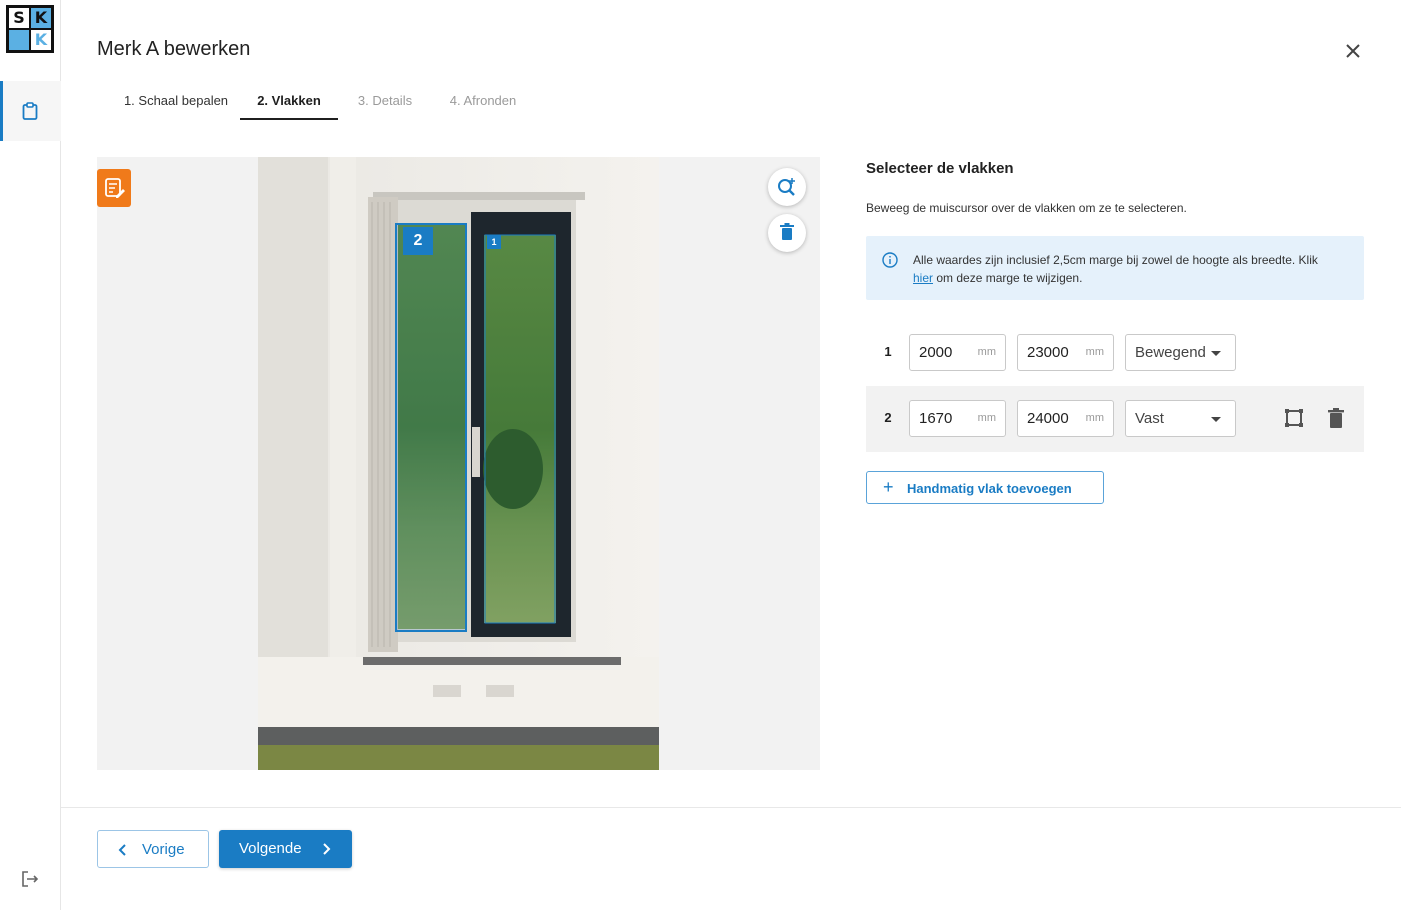  I want to click on footer-divider, so click(731, 807).